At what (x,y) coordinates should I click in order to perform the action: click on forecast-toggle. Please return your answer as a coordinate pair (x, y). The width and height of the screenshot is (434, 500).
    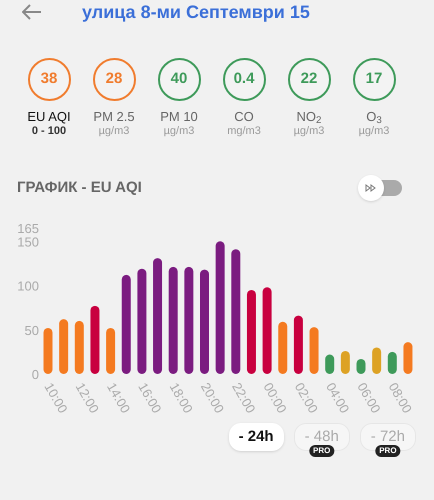
    Looking at the image, I should click on (380, 188).